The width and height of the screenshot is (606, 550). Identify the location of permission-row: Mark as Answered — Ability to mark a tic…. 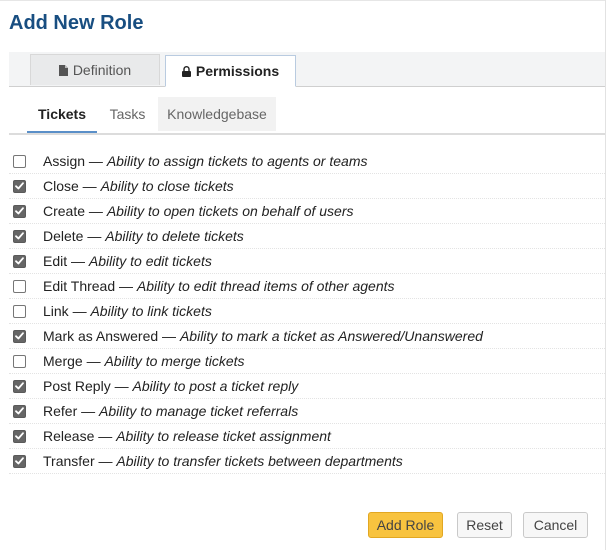
(307, 336).